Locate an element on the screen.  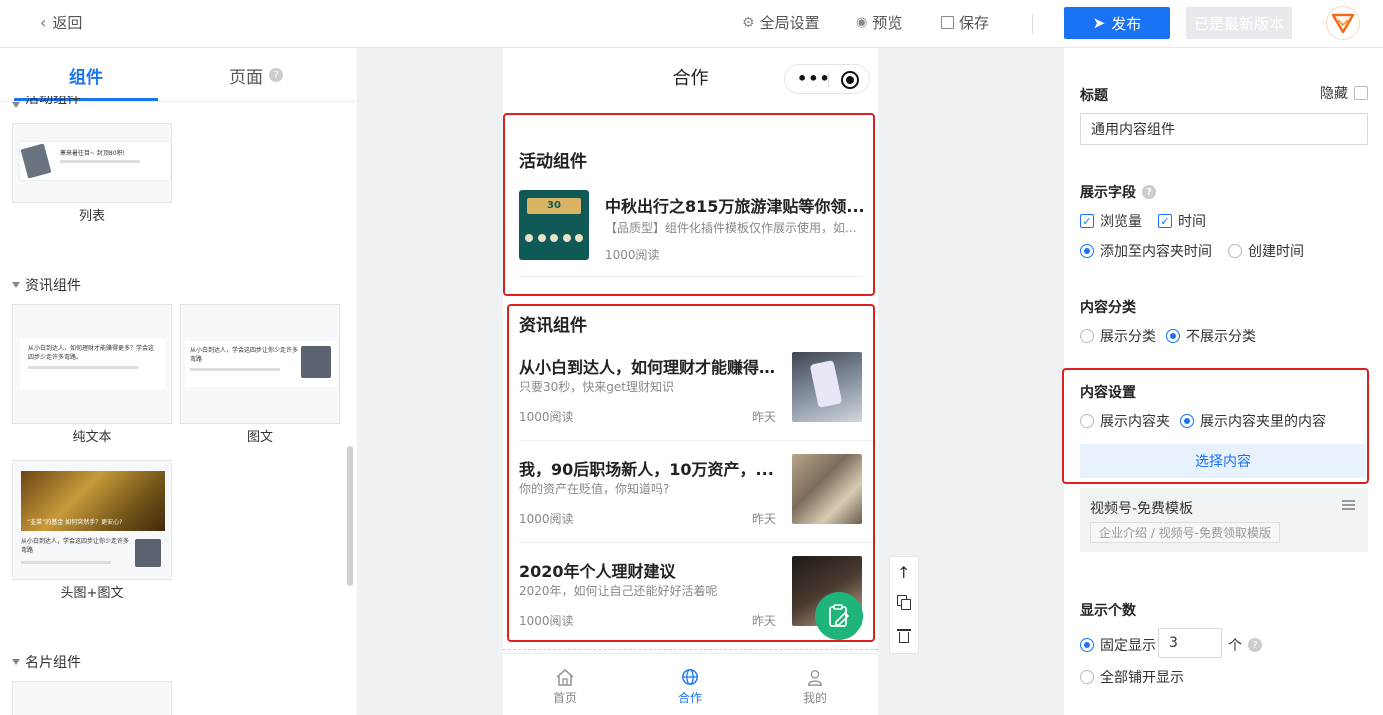
show-folder-content-radio is located at coordinates (1187, 421).